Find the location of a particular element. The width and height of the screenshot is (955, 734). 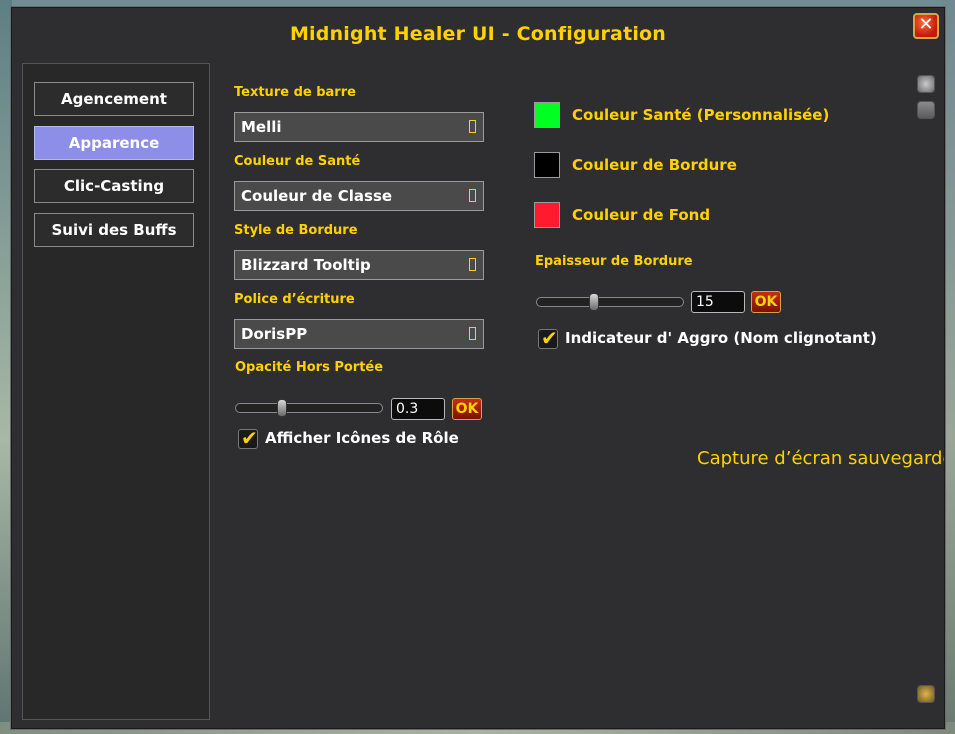

aggro-label: Indicateur d' Aggro (Nom clignotant) is located at coordinates (721, 338).